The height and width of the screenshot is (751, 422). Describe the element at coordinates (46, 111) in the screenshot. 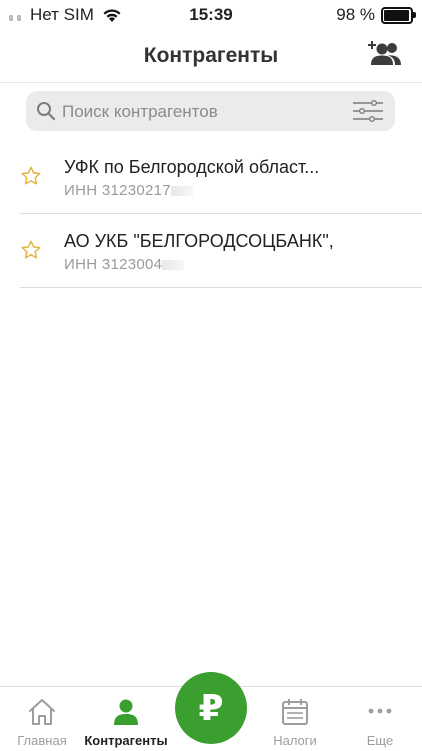

I see `search-icon` at that location.